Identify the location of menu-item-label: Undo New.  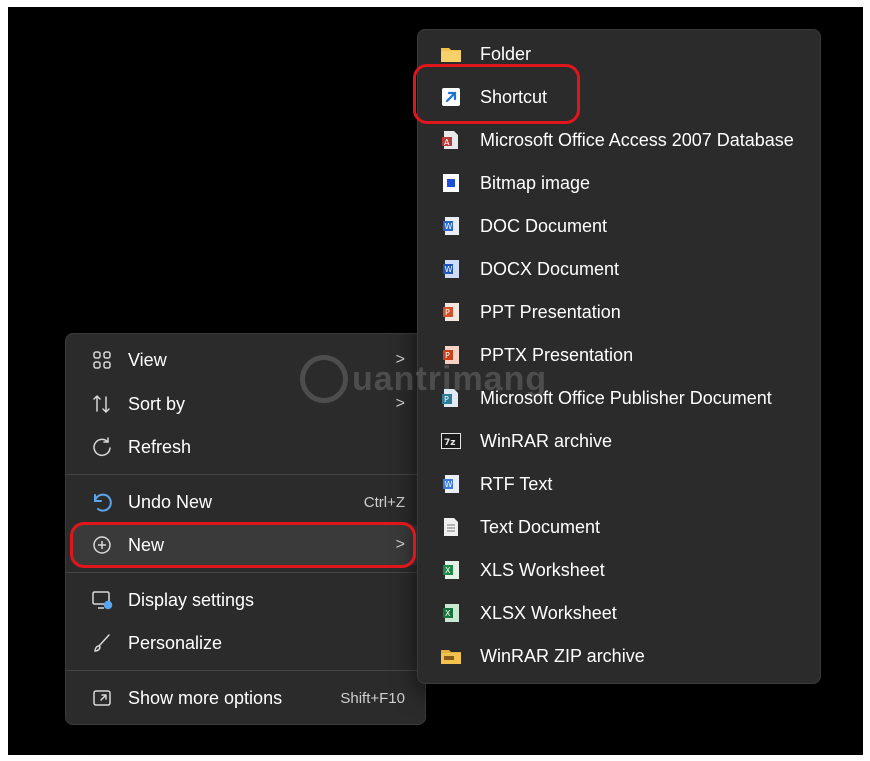
(170, 501).